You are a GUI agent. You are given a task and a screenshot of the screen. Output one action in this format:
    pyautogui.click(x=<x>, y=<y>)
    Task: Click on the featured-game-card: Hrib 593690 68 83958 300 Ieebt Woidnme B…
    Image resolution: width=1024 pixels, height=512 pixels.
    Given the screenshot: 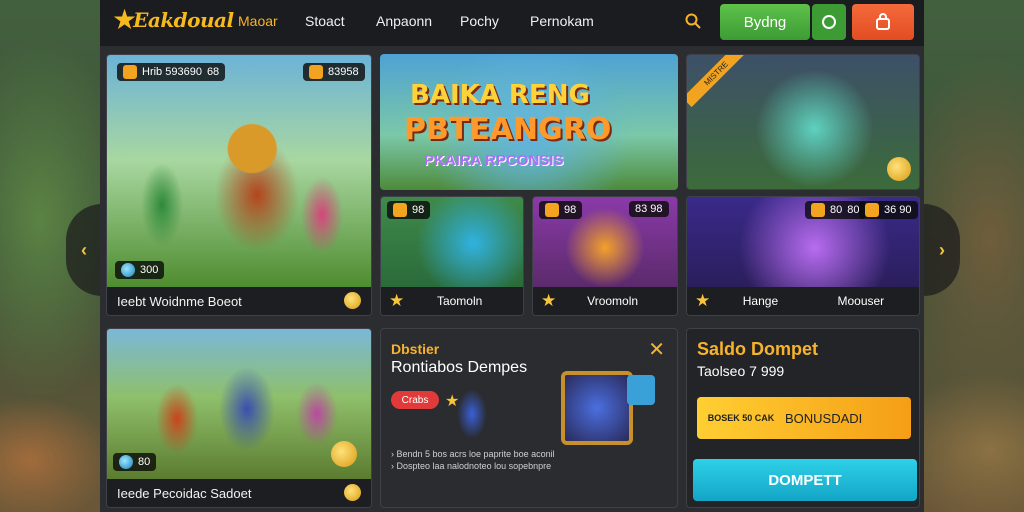 What is the action you would take?
    pyautogui.click(x=239, y=185)
    